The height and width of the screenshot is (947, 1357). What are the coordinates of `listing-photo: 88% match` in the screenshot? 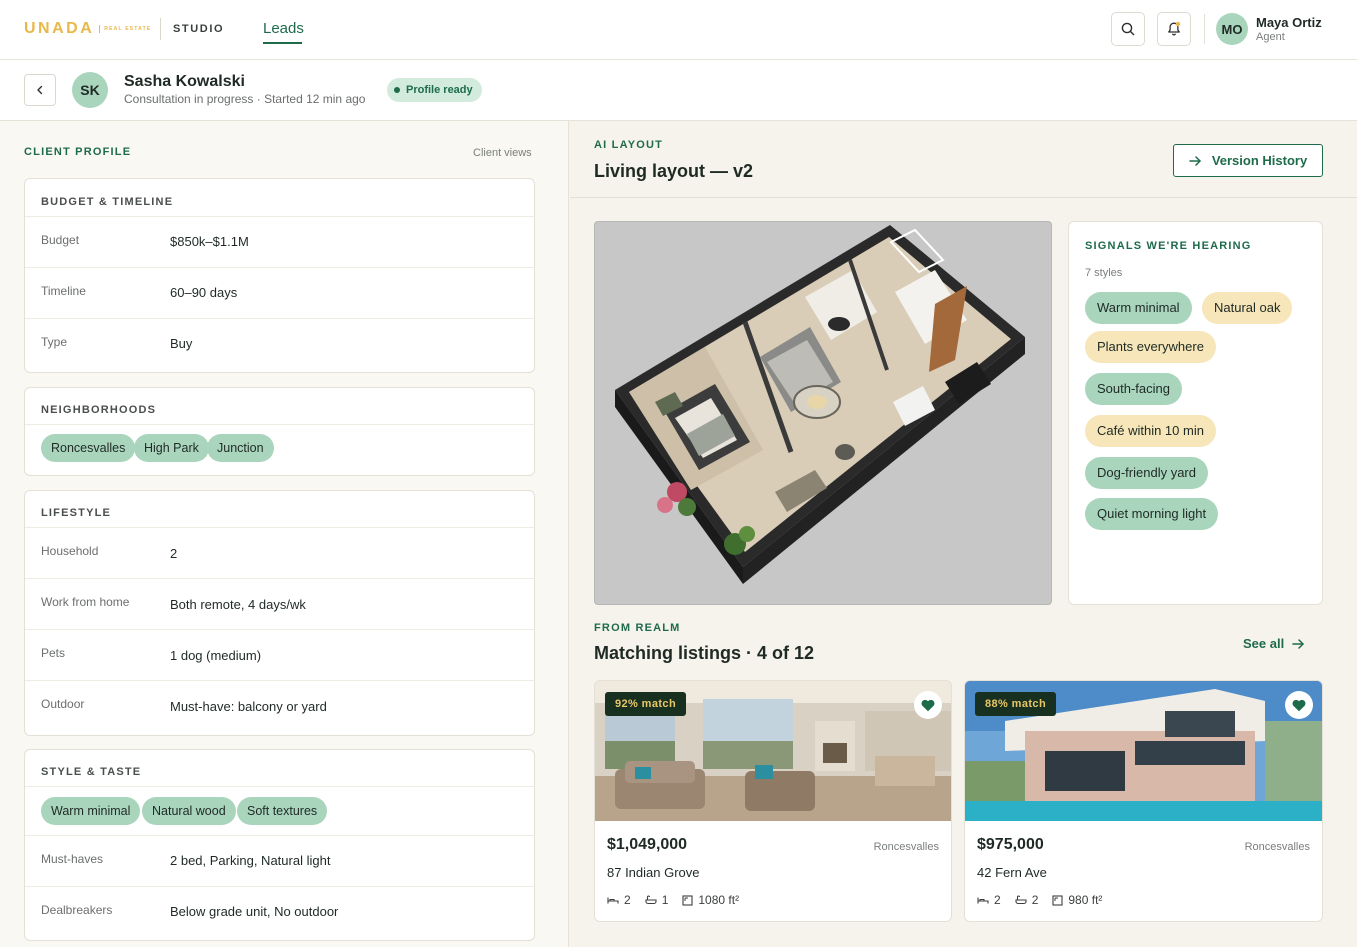 It's located at (1143, 751).